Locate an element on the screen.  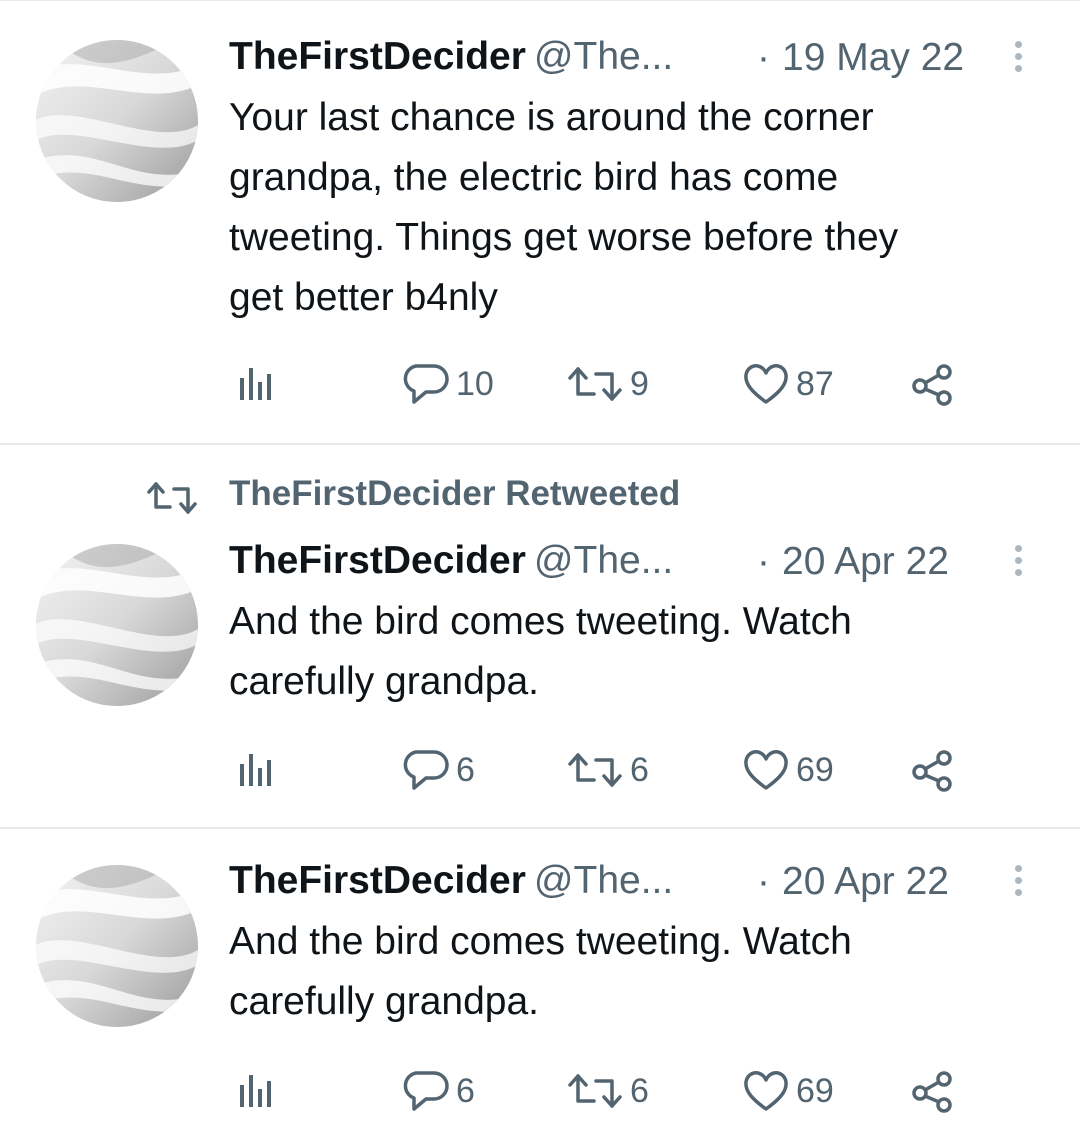
retweet-context: TheFirstDecider Retweeted is located at coordinates (540, 497).